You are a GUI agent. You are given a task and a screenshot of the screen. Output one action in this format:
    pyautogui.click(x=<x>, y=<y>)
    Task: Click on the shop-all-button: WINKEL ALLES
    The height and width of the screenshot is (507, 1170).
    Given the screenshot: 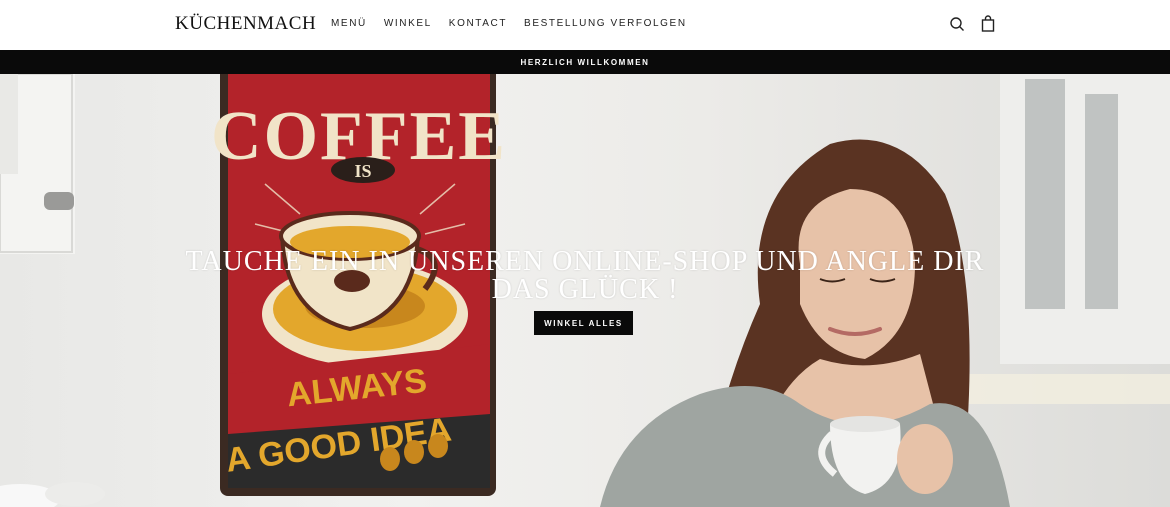 What is the action you would take?
    pyautogui.click(x=583, y=323)
    